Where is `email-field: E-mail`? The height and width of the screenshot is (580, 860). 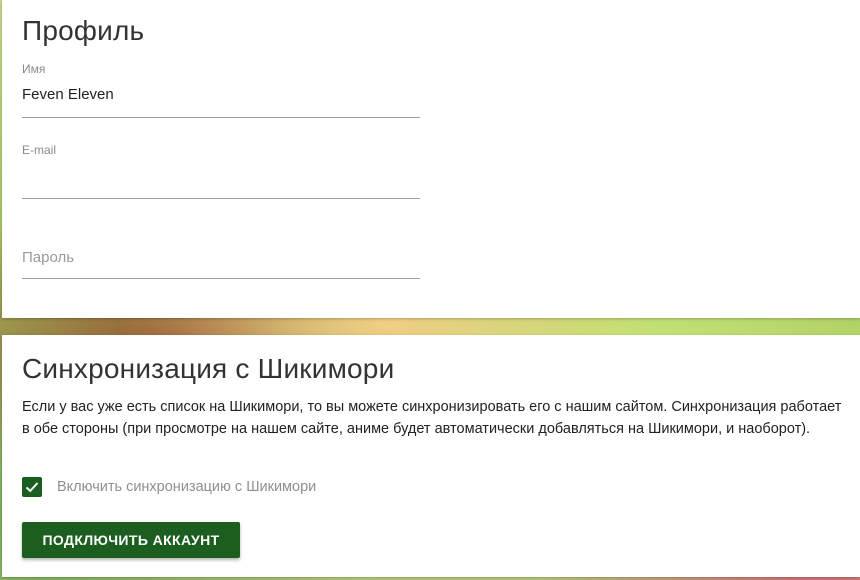
email-field: E-mail is located at coordinates (221, 170).